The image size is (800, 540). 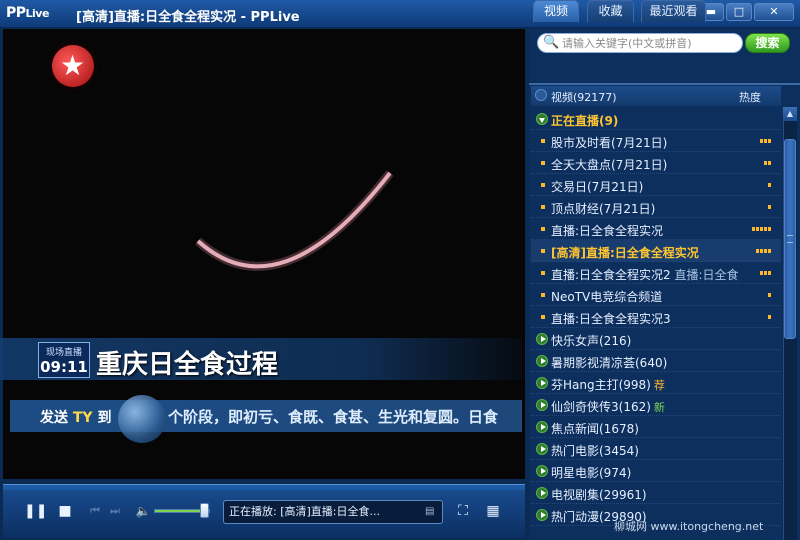 I want to click on close-button: ✕, so click(x=774, y=12).